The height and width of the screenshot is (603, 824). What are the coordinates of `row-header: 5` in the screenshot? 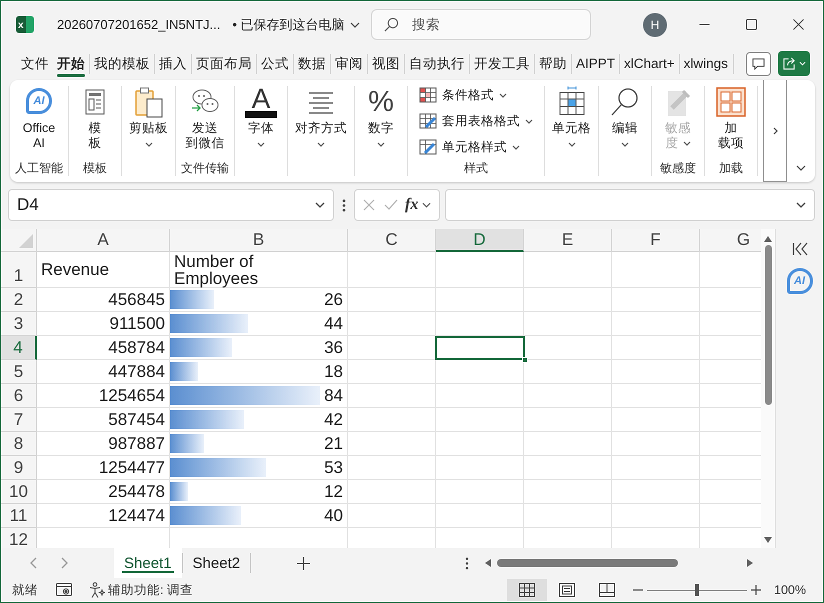 It's located at (19, 372).